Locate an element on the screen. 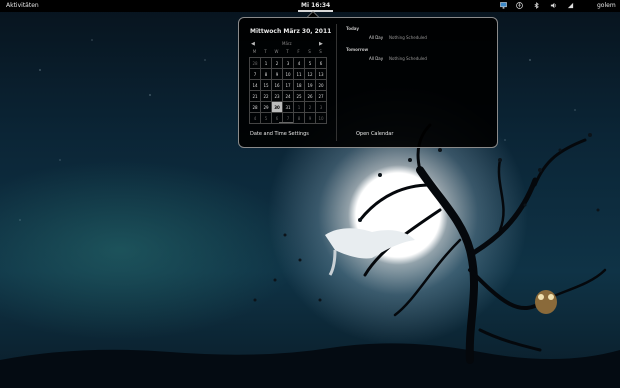 The height and width of the screenshot is (388, 620). calendar-day-today: 30 is located at coordinates (277, 107).